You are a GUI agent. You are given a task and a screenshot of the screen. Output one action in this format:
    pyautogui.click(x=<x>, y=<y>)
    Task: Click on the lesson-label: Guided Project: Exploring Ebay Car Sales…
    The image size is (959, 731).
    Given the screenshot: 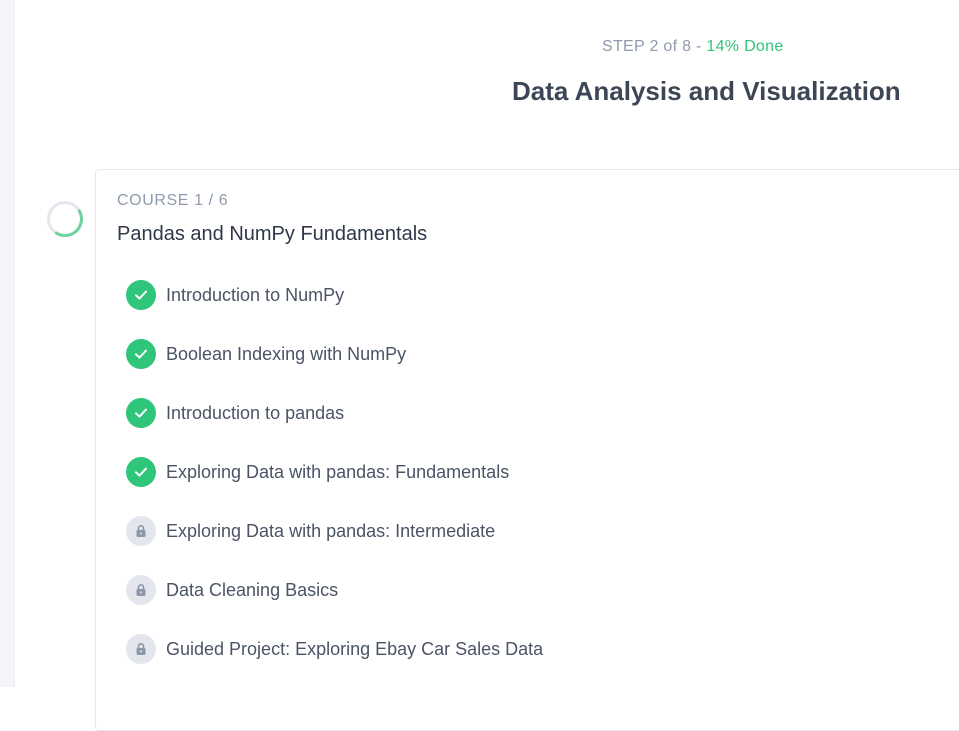 What is the action you would take?
    pyautogui.click(x=354, y=649)
    